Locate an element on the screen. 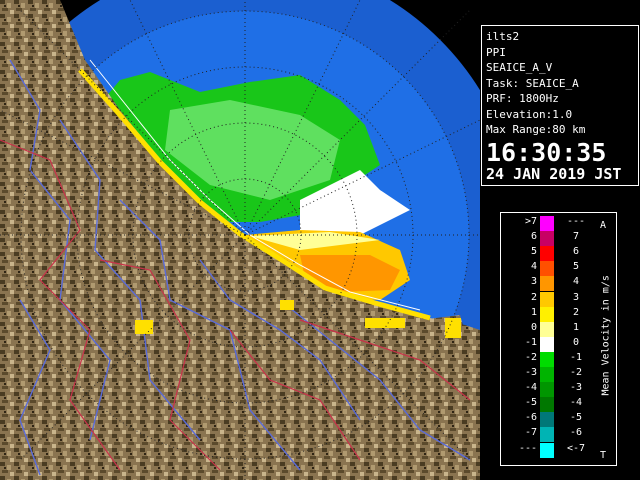 The width and height of the screenshot is (640, 480). site-name: ilts2 is located at coordinates (503, 36).